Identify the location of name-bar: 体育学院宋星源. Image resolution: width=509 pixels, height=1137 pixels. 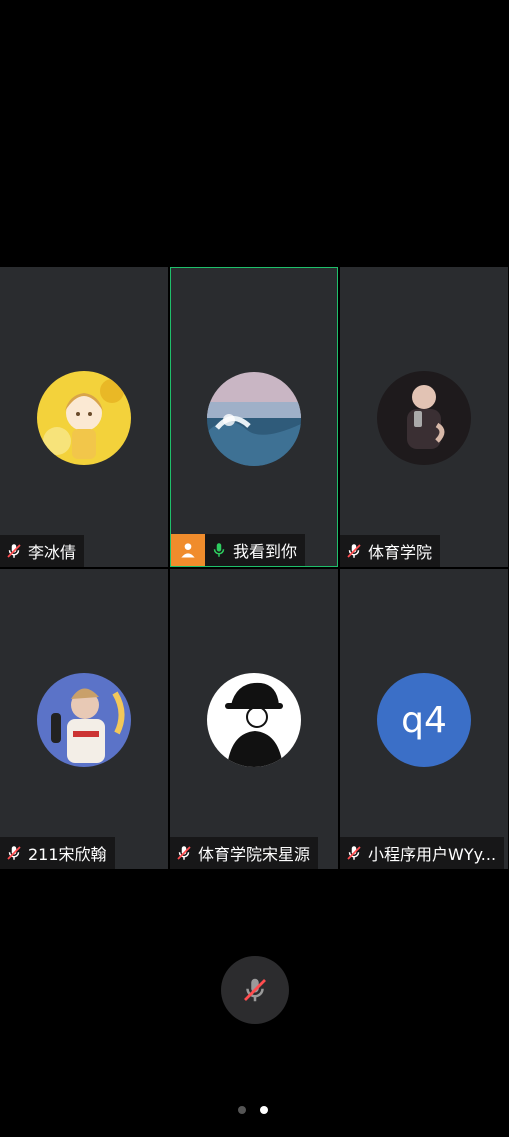
(244, 853).